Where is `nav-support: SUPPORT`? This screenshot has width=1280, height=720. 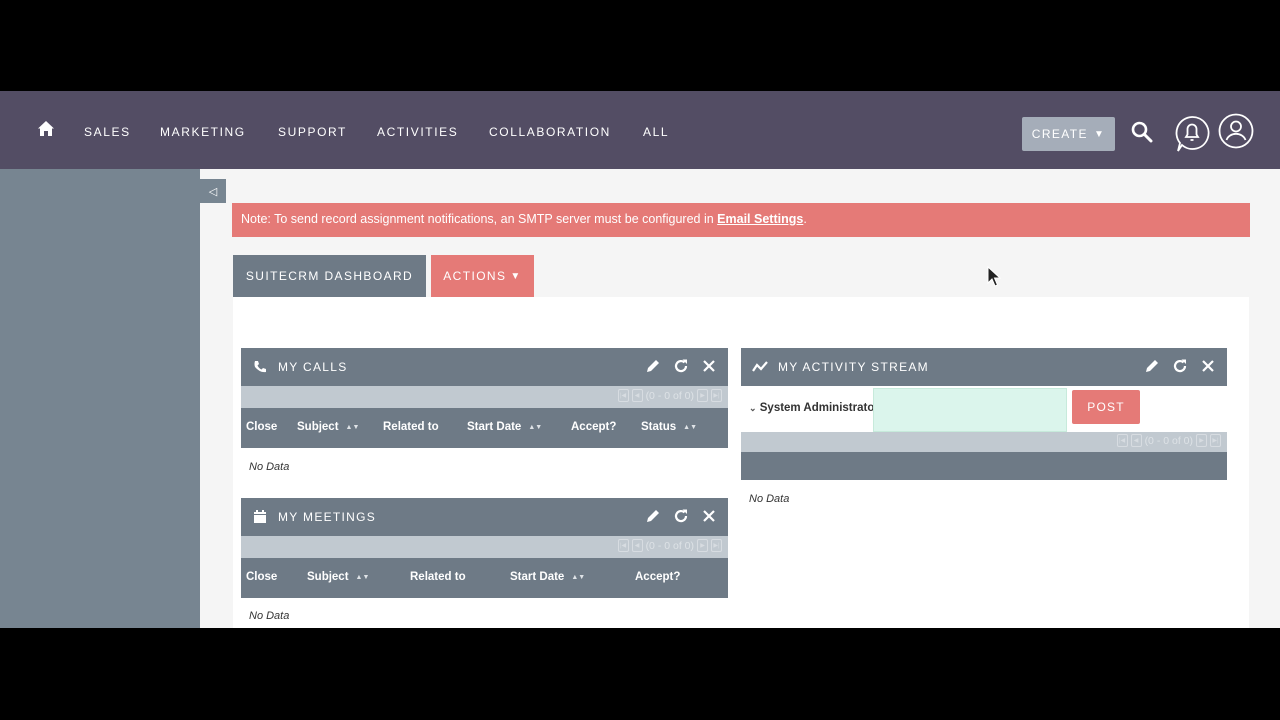
nav-support: SUPPORT is located at coordinates (312, 132).